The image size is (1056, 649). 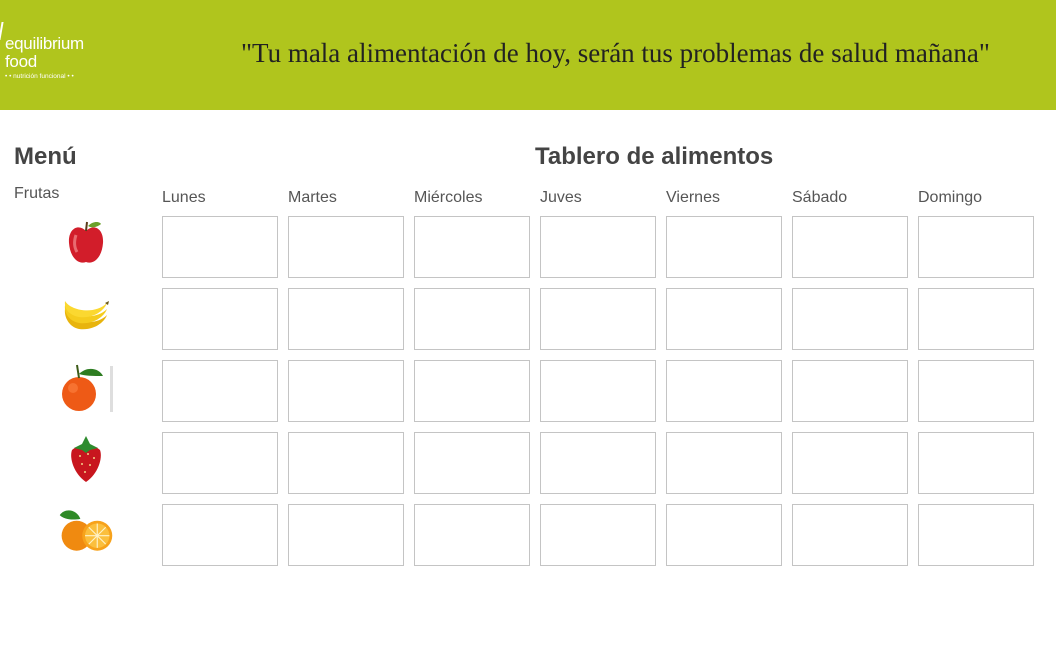 What do you see at coordinates (950, 197) in the screenshot?
I see `day-label-domingo: Domingo` at bounding box center [950, 197].